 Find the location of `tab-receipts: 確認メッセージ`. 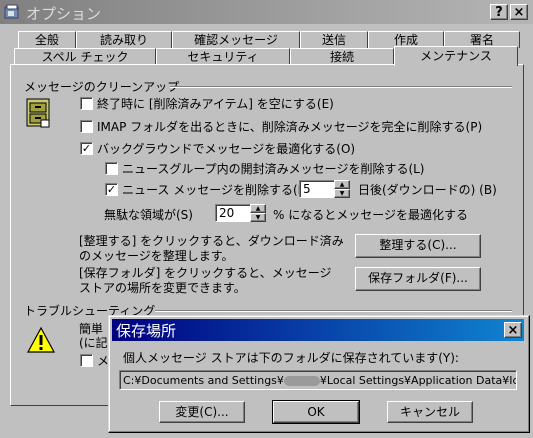

tab-receipts: 確認メッセージ is located at coordinates (236, 39).